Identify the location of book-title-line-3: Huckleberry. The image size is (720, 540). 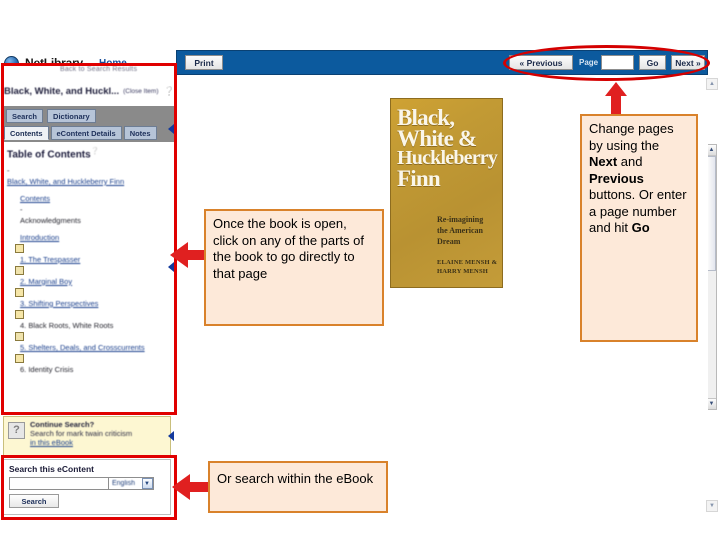
(447, 158).